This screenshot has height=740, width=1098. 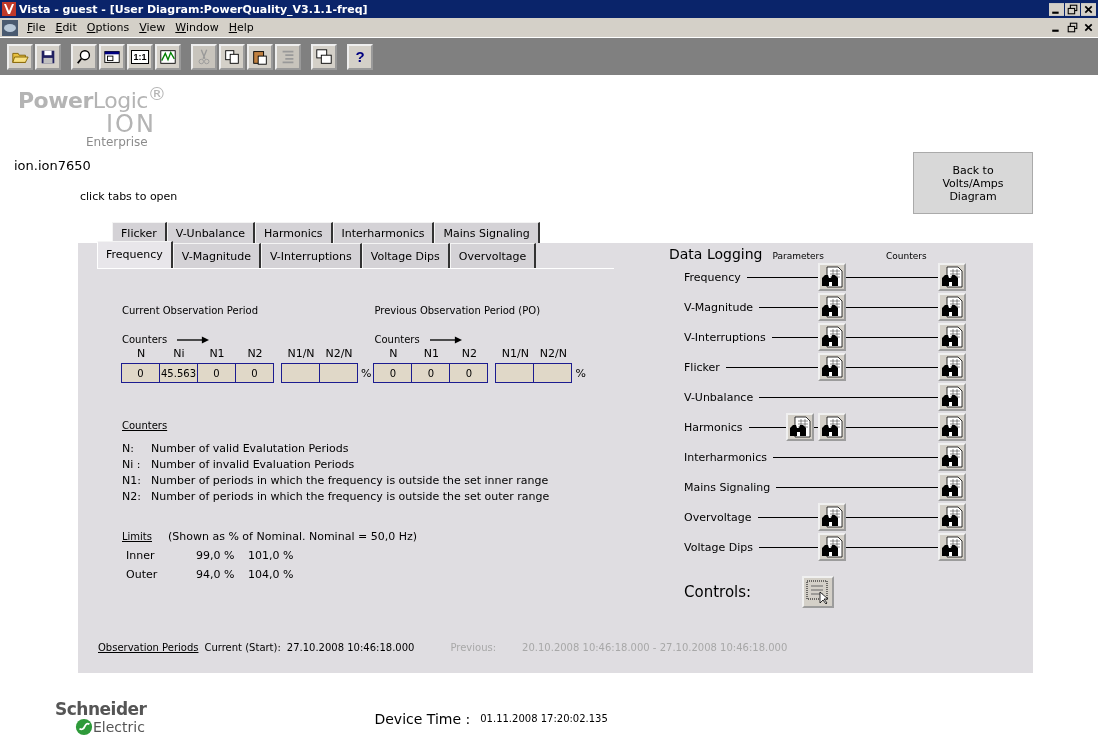 What do you see at coordinates (1088, 9) in the screenshot?
I see `close-icon` at bounding box center [1088, 9].